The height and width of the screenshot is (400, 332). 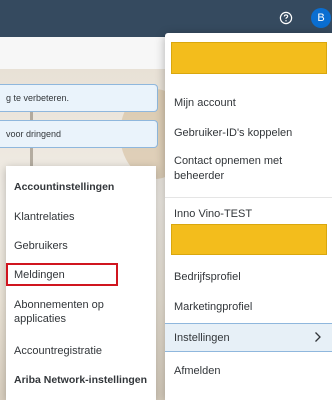 I want to click on menu-item-link-user-ids: Gebruiker-ID's koppelen, so click(x=248, y=133).